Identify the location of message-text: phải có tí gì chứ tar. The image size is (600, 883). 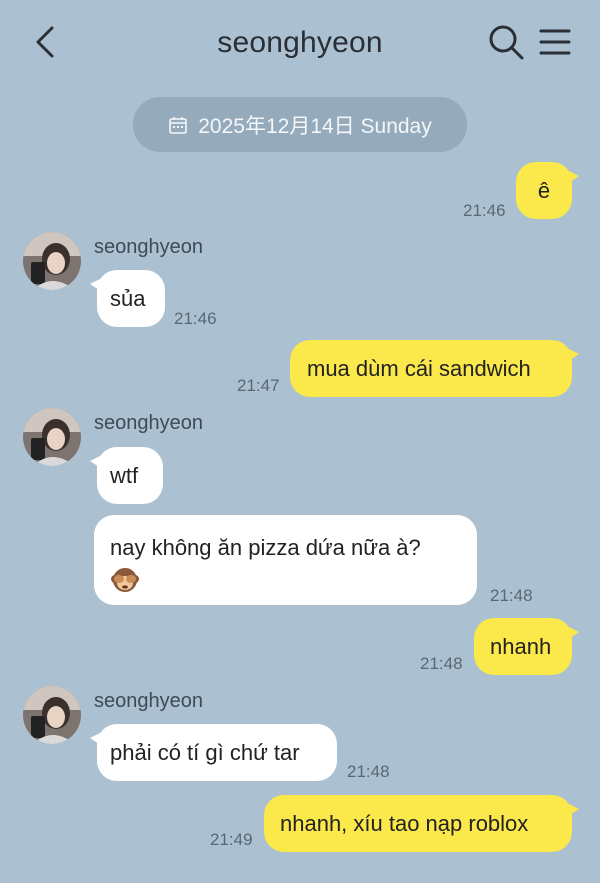
(205, 752).